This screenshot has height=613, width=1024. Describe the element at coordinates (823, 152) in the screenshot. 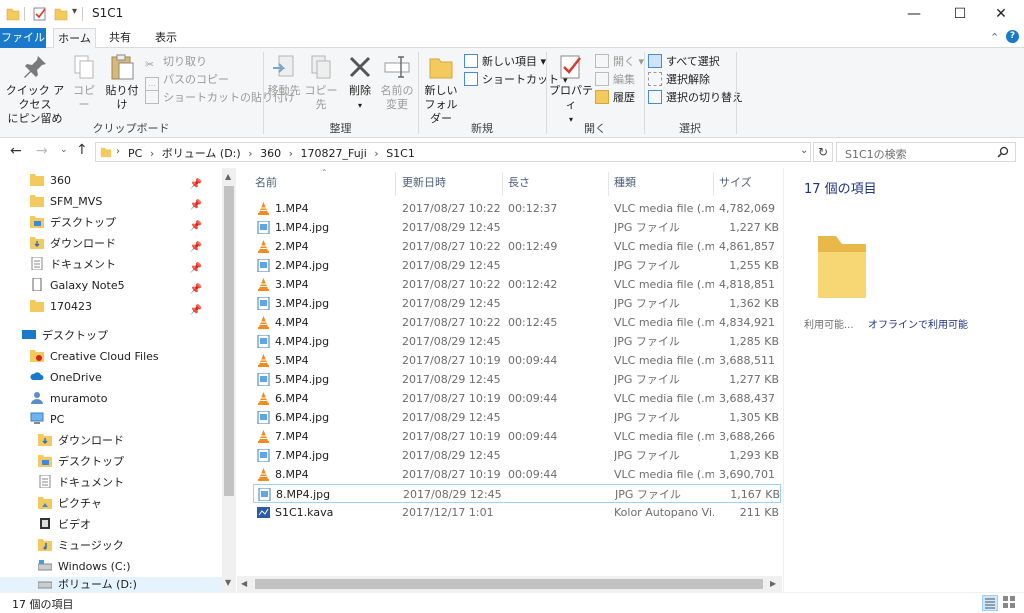

I see `refresh-icon: ↻` at that location.